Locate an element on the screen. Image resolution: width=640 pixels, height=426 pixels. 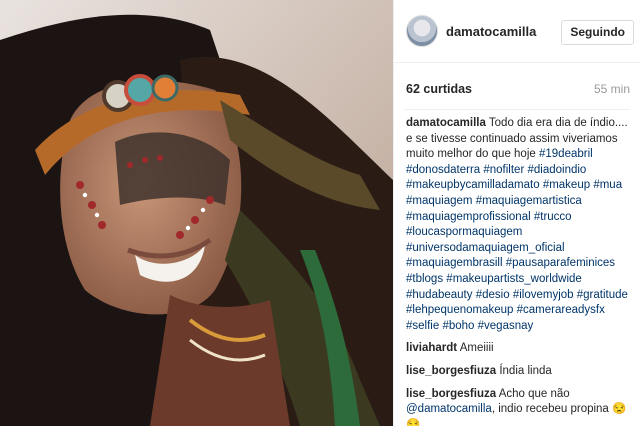
hashtag-link: #hudabeauty is located at coordinates (439, 295).